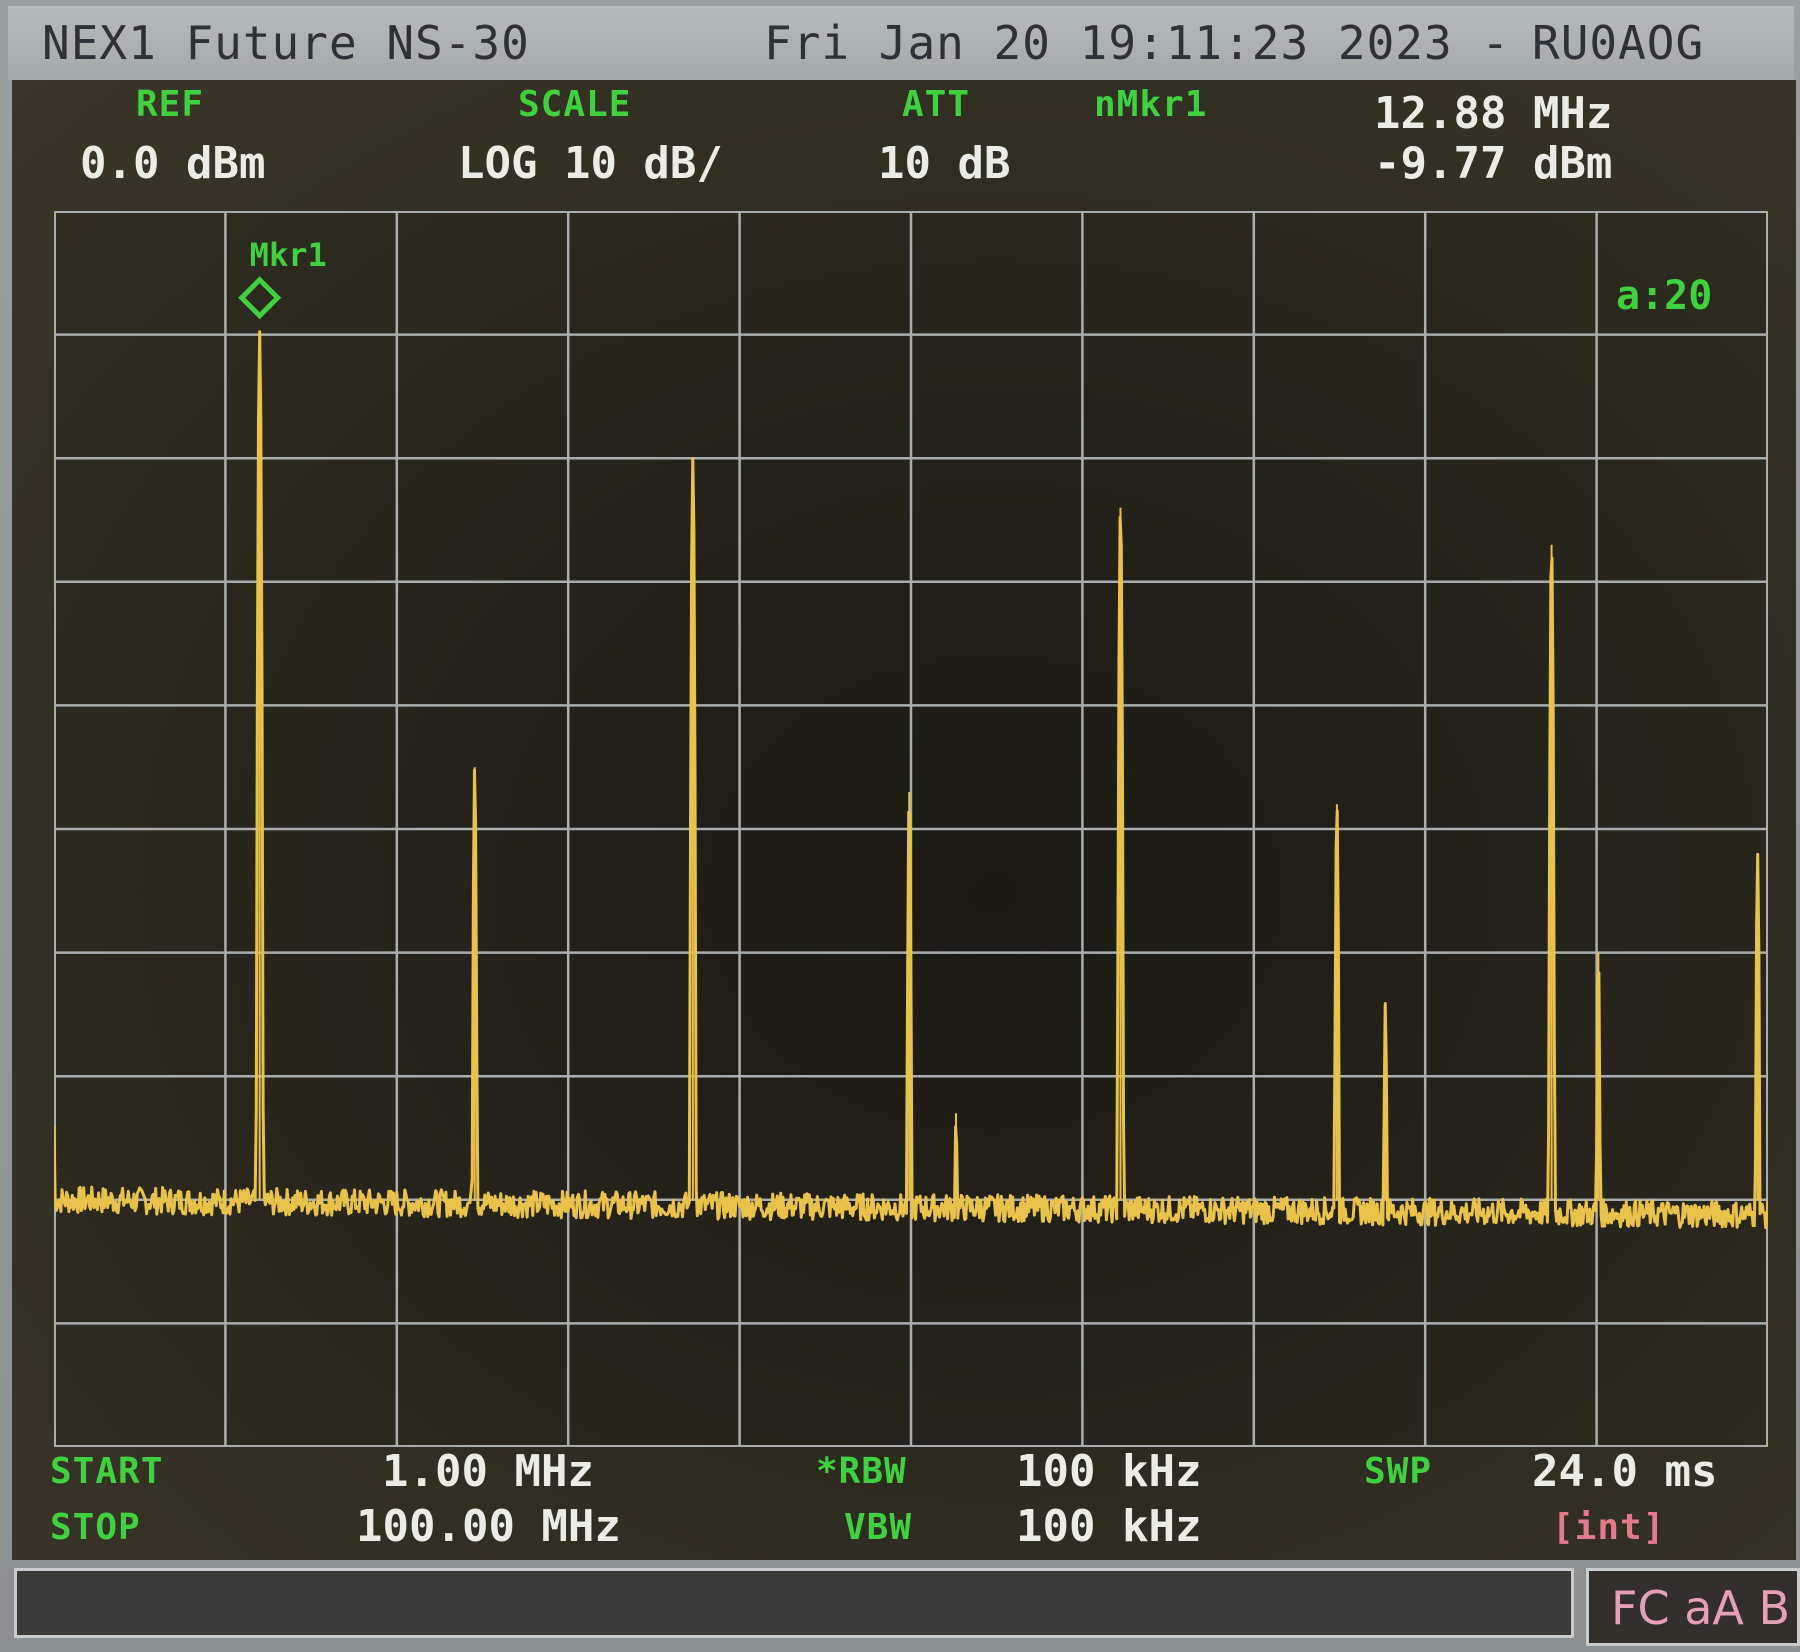  I want to click on rbw-value: 100 kHz, so click(1109, 1471).